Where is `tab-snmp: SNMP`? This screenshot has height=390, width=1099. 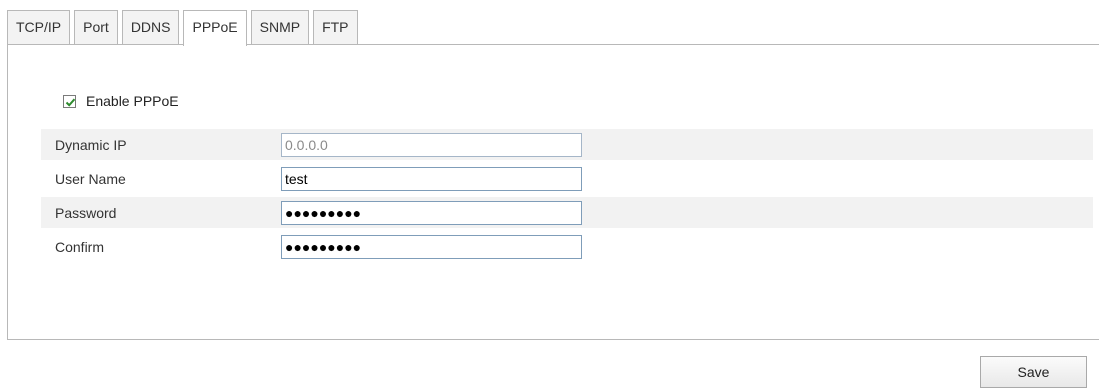
tab-snmp: SNMP is located at coordinates (280, 27).